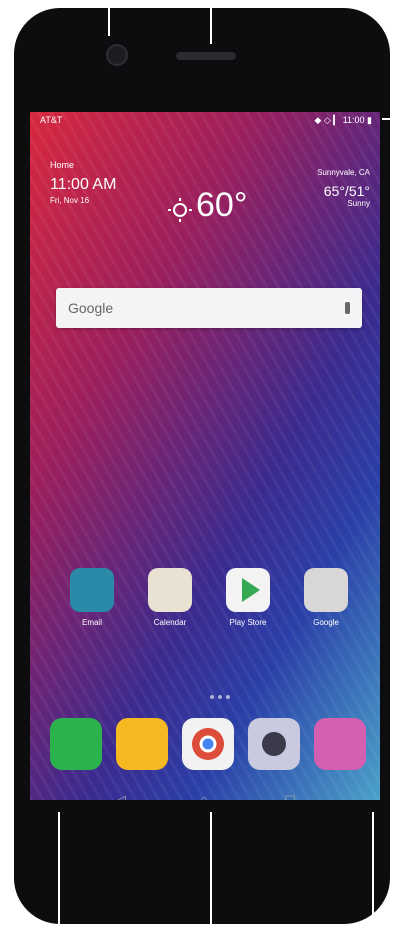  Describe the element at coordinates (340, 744) in the screenshot. I see `gallery-icon` at that location.